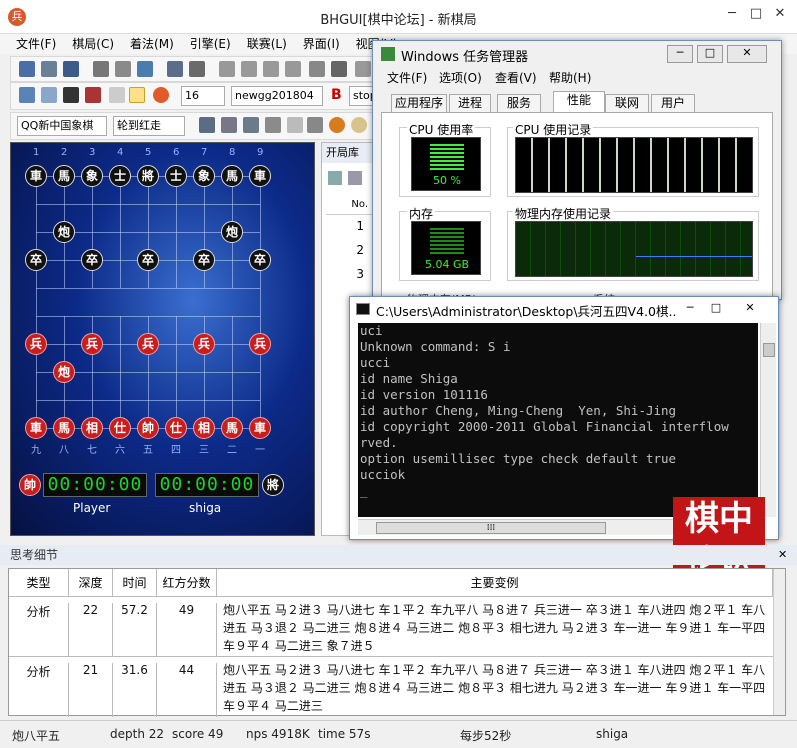 The image size is (797, 748). Describe the element at coordinates (407, 77) in the screenshot. I see `taskmgr-menu-file: 文件(F)` at that location.